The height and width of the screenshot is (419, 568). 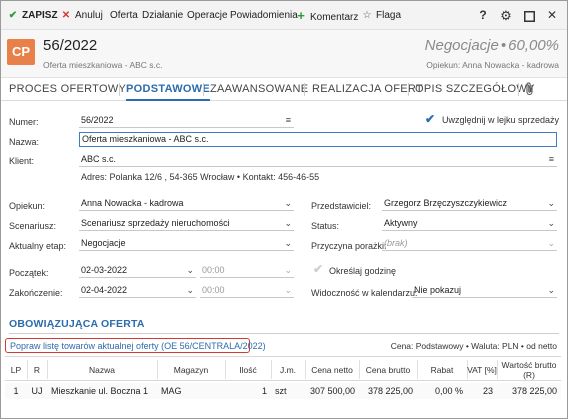 I want to click on col-nazwa: Nazwa, so click(x=102, y=369).